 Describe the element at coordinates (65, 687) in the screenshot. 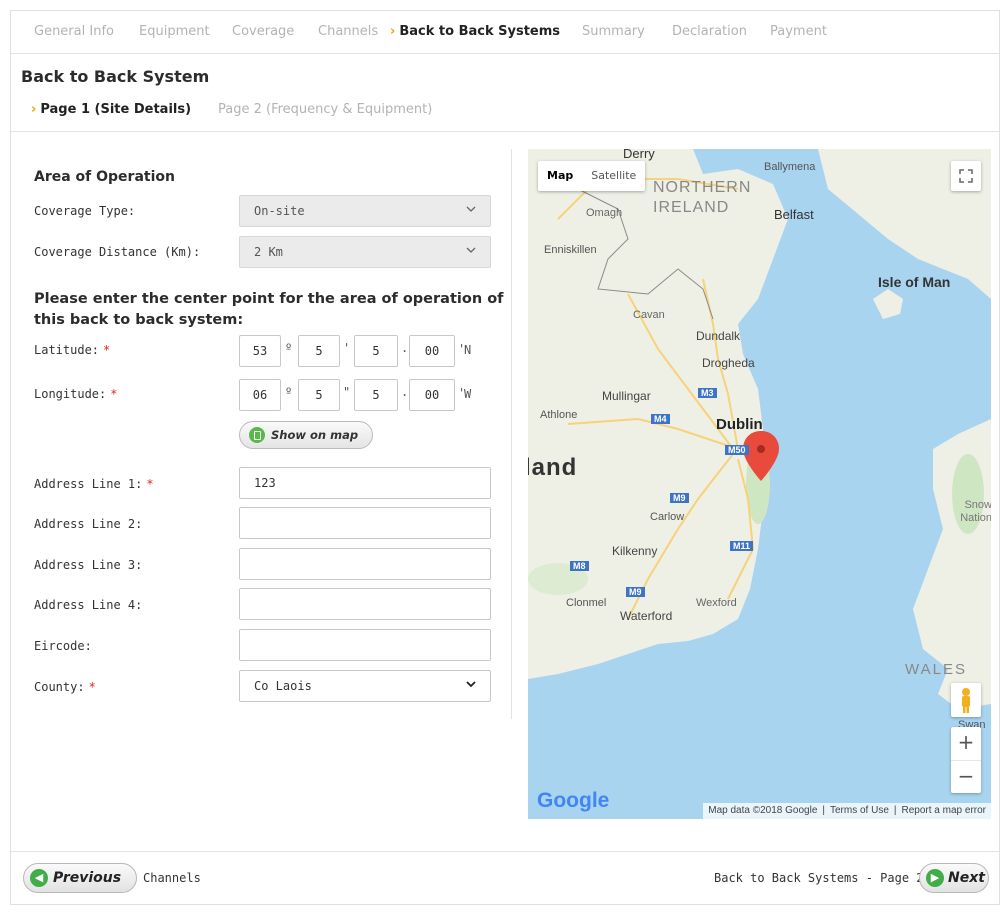

I see `county-label: County: *` at that location.